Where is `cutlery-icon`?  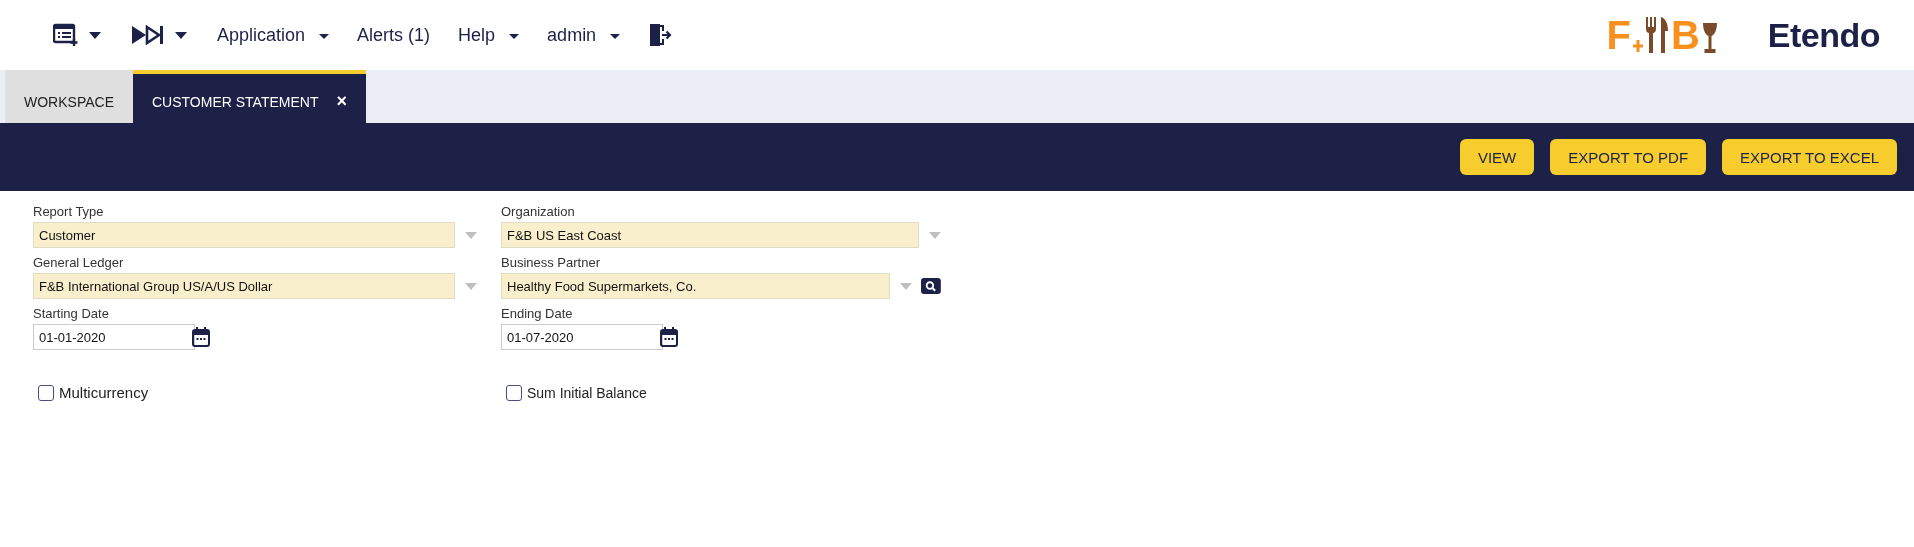 cutlery-icon is located at coordinates (1656, 35).